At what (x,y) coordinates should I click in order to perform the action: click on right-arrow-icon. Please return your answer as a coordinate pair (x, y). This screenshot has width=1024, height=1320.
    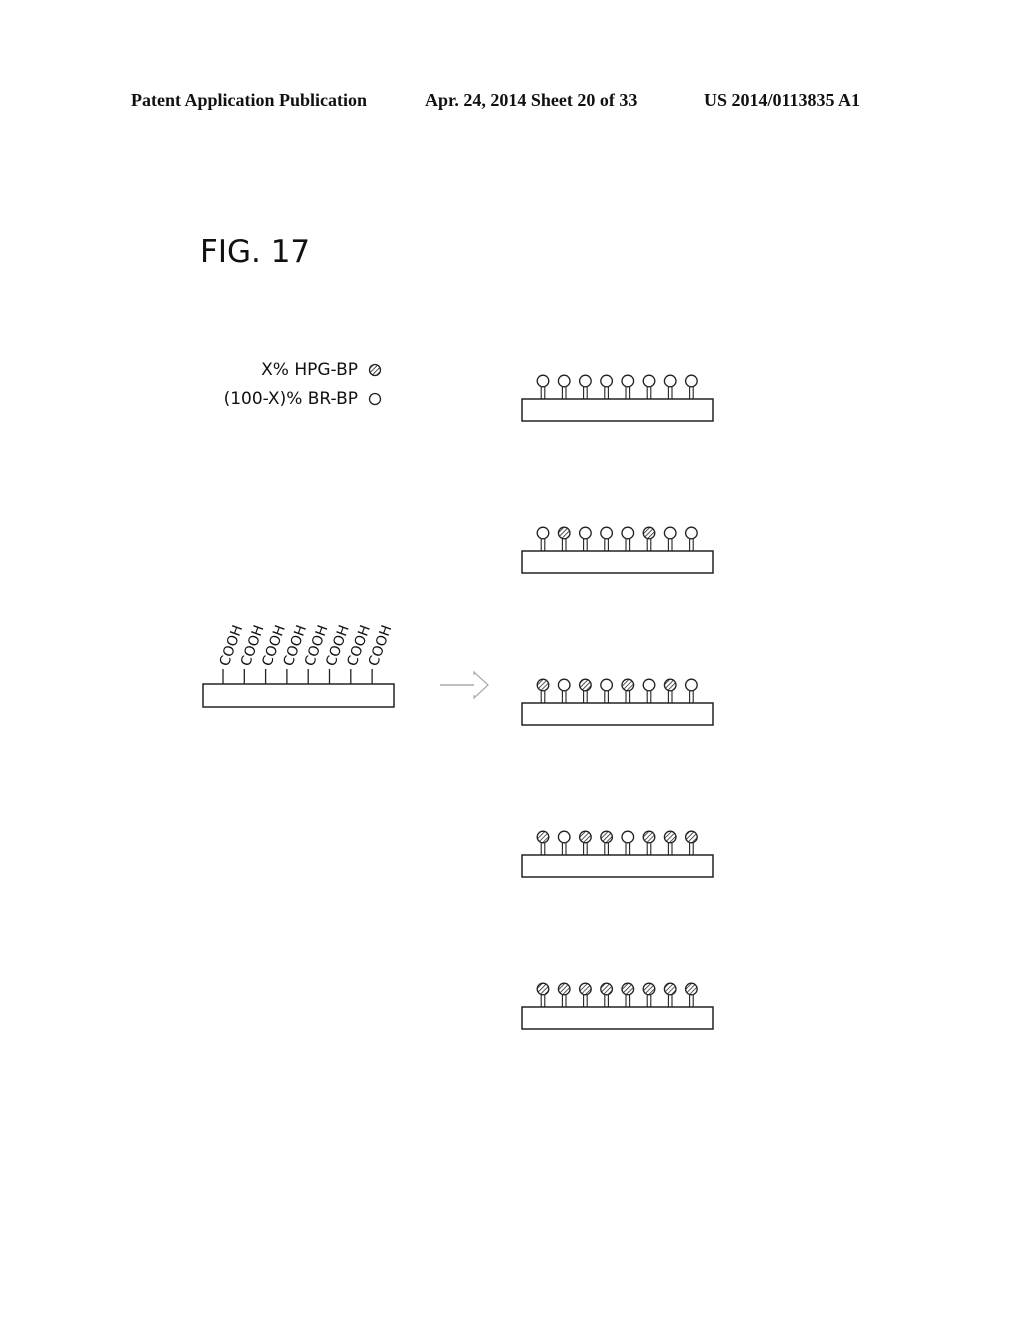
    Looking at the image, I should click on (464, 685).